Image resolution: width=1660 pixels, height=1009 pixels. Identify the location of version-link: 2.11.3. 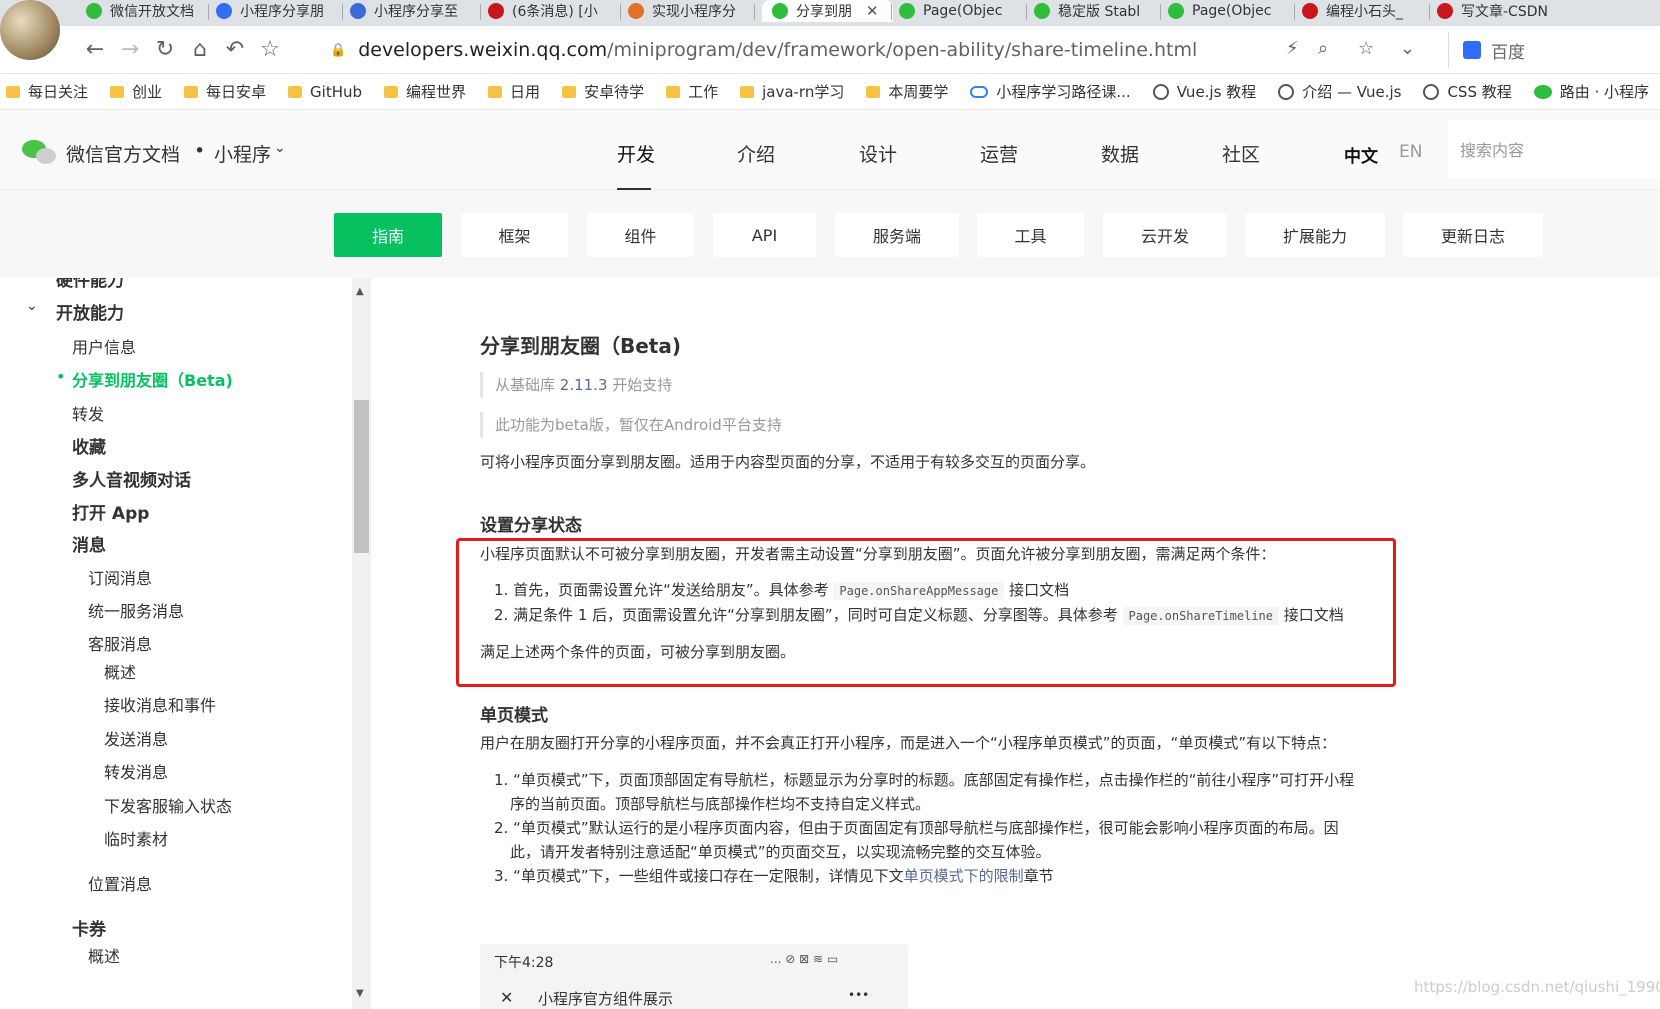
(584, 385).